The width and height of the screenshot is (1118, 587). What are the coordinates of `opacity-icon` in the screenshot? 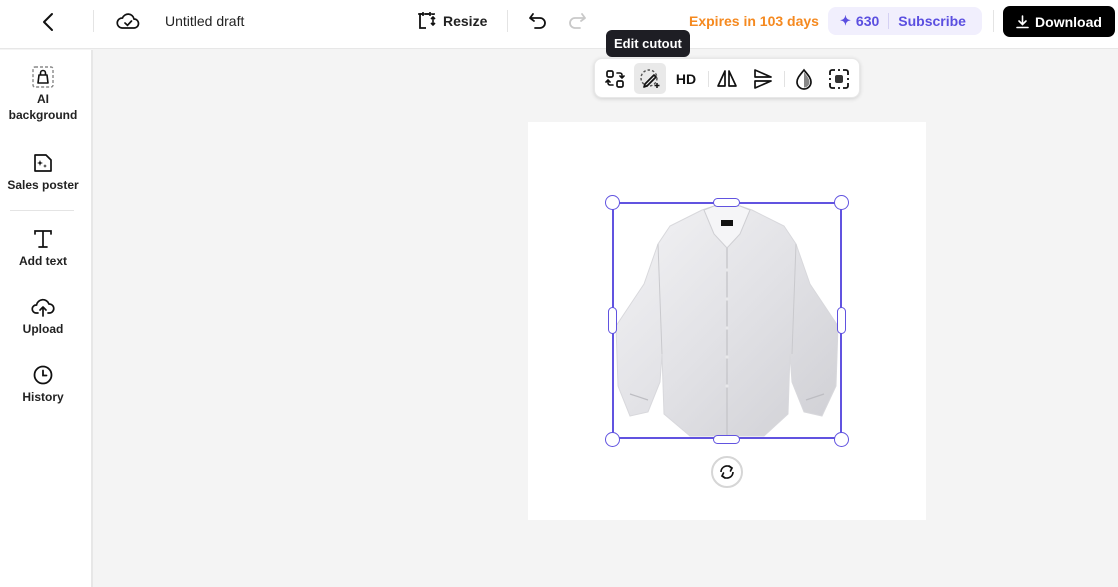 It's located at (804, 79).